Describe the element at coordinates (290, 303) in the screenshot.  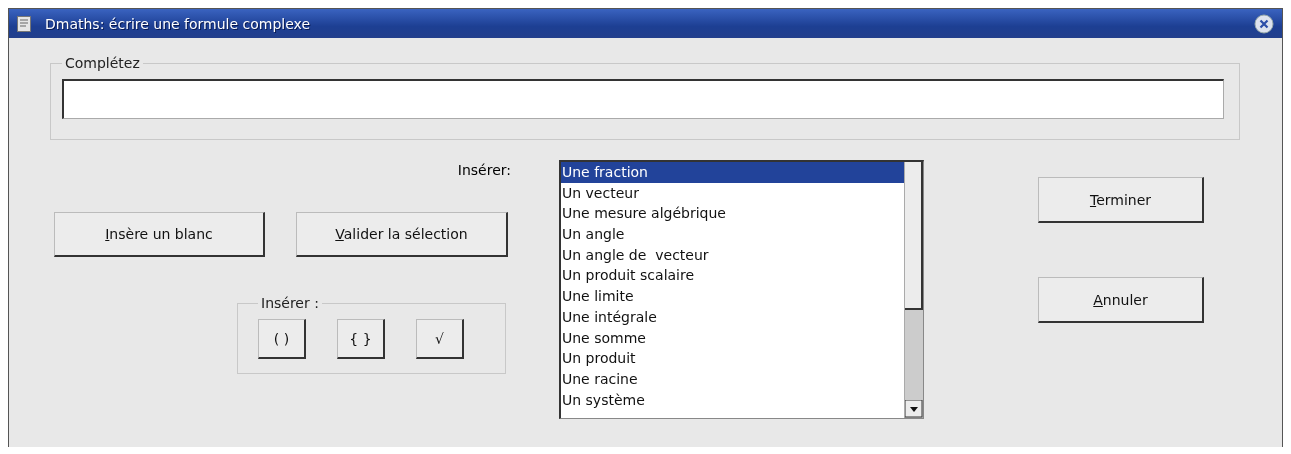
I see `group-legend: Insérer :` at that location.